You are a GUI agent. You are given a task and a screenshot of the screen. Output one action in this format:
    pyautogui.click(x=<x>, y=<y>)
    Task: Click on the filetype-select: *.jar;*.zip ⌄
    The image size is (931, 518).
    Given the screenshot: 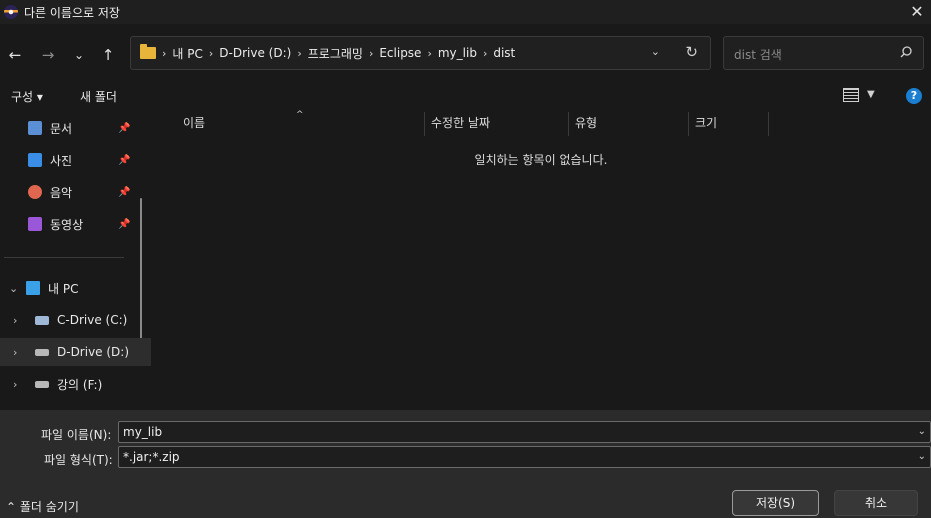 What is the action you would take?
    pyautogui.click(x=524, y=457)
    